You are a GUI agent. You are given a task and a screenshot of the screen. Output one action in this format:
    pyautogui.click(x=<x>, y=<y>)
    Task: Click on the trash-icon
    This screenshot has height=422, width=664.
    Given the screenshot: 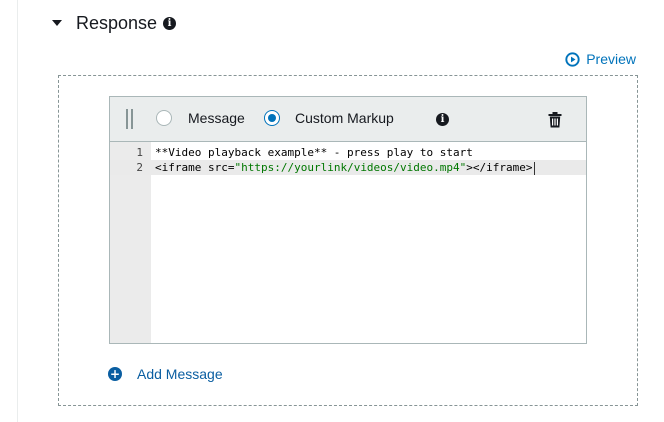 What is the action you would take?
    pyautogui.click(x=555, y=120)
    